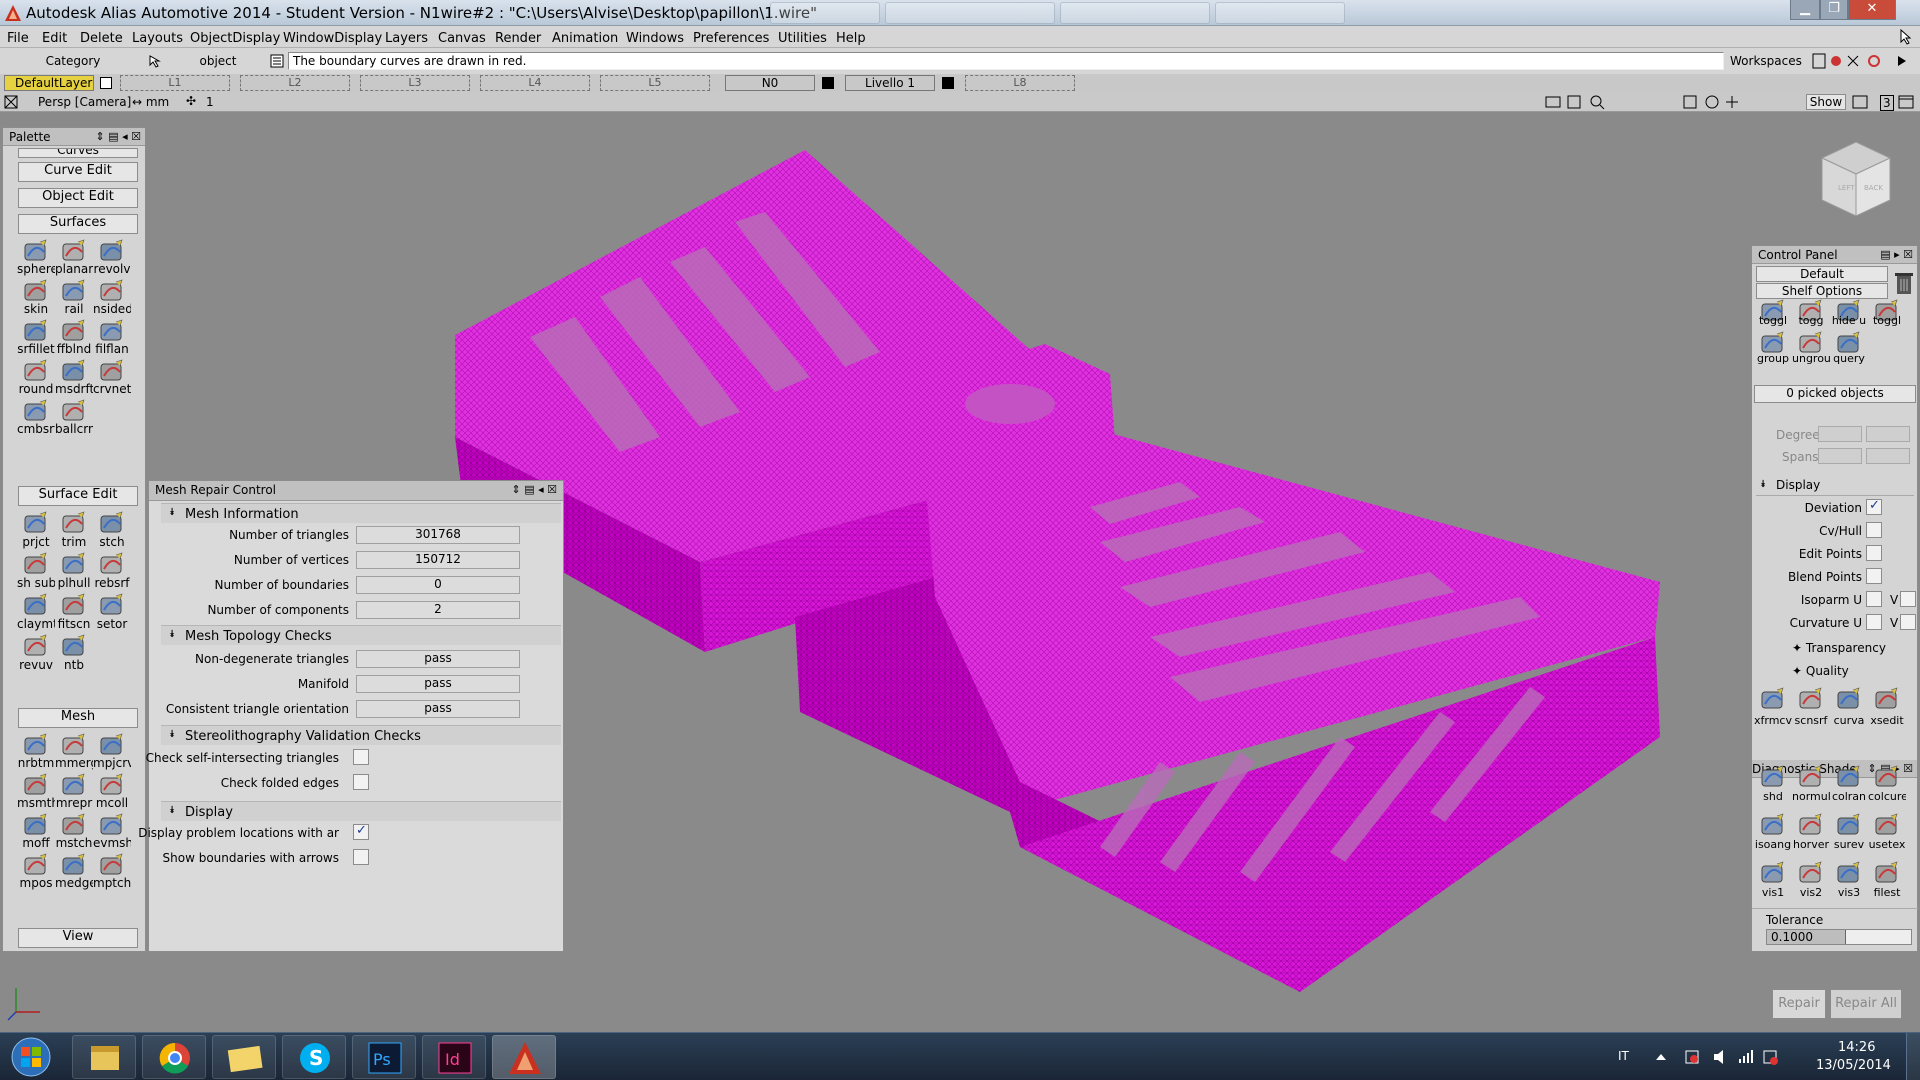 This screenshot has width=1920, height=1080. What do you see at coordinates (406, 38) in the screenshot?
I see `menu-layers: Layers` at bounding box center [406, 38].